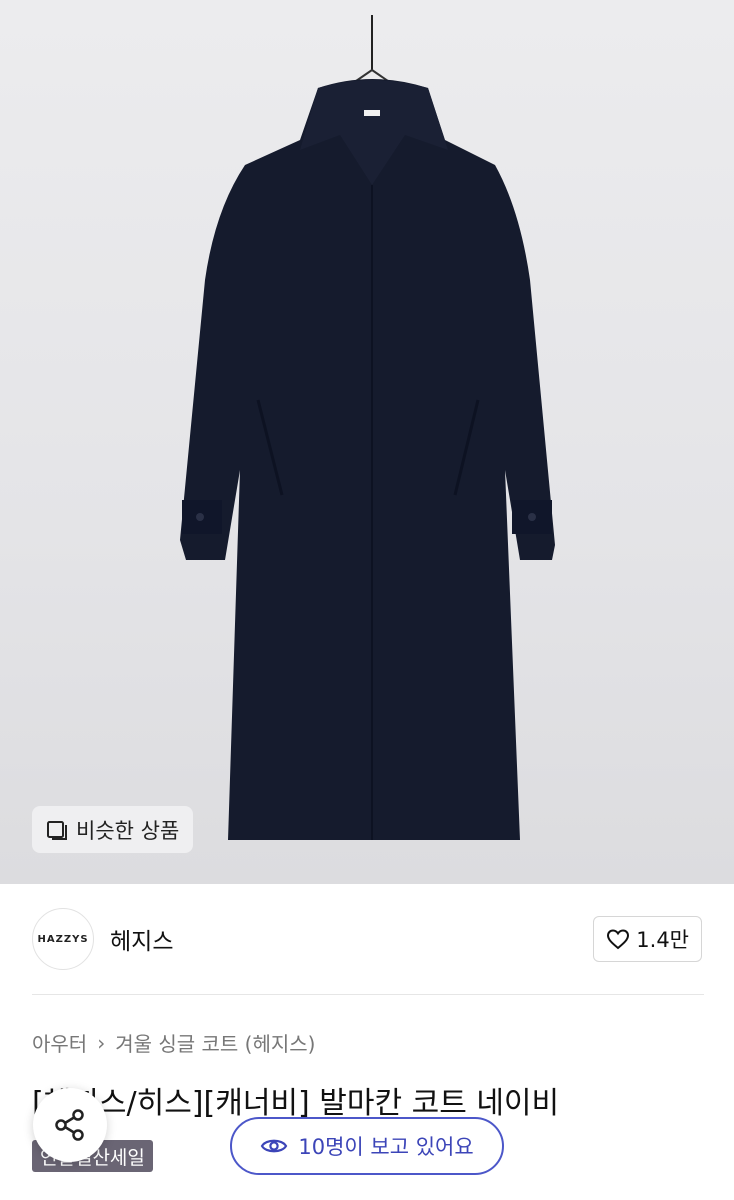 This screenshot has width=734, height=1200. I want to click on share-icon, so click(69, 1125).